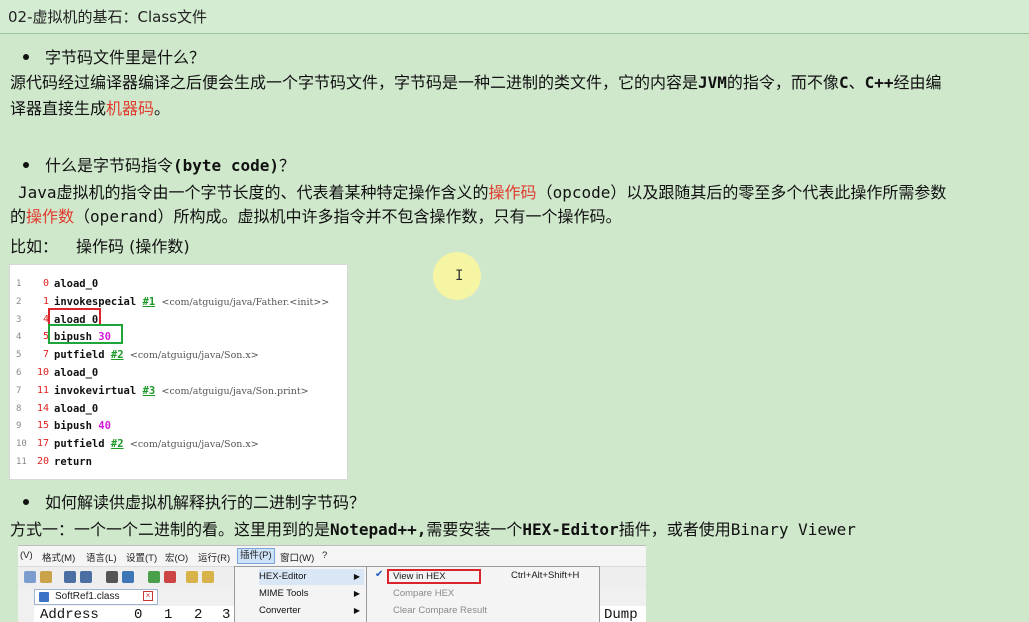  I want to click on submenu-clear-compare: Clear Compare Result, so click(440, 610).